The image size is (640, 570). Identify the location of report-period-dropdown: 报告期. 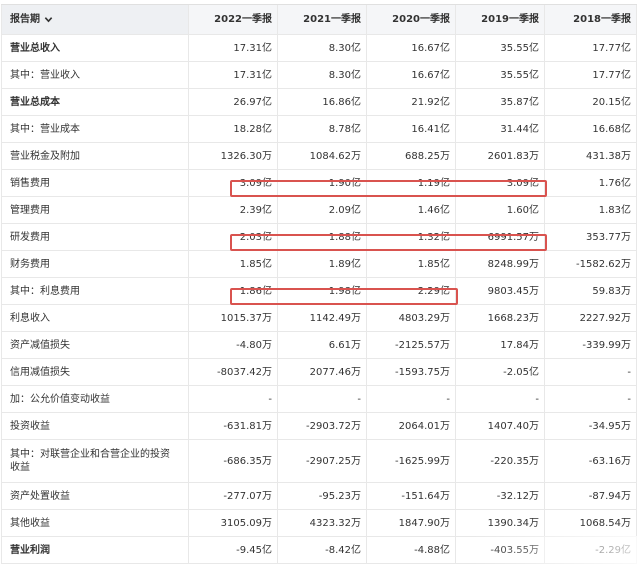
(95, 19).